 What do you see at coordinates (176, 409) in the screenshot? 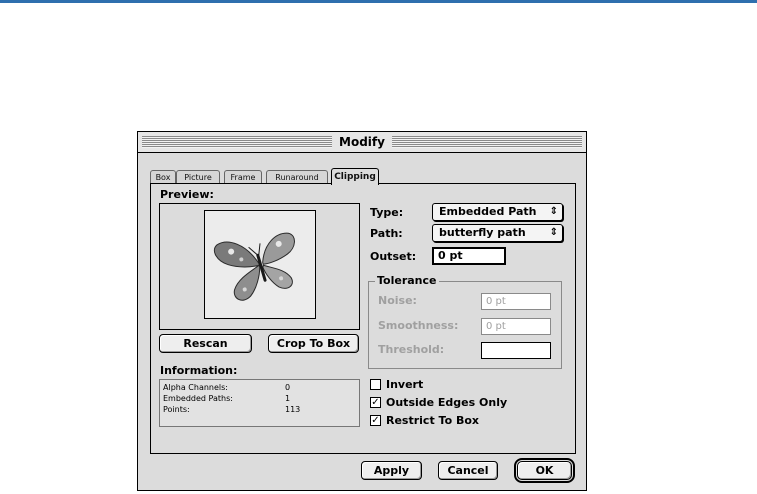
I see `info-key: Points:` at bounding box center [176, 409].